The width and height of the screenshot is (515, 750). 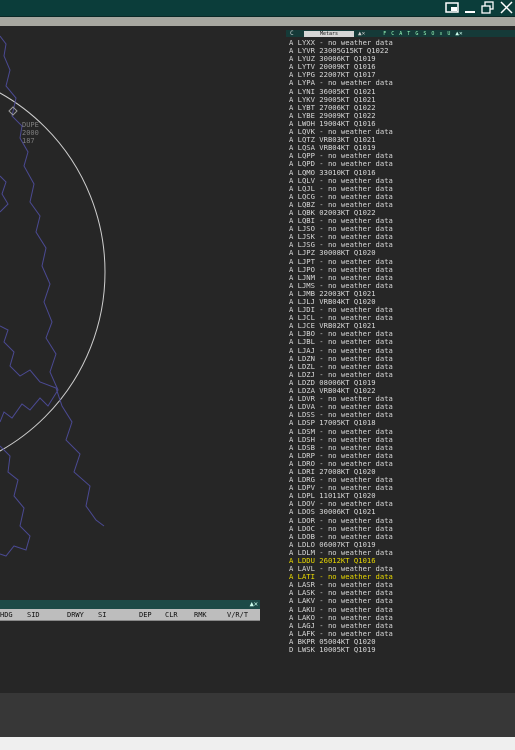 I want to click on metars-panel-header: C Metars ▲✕ F C A T G S O ¤ U ▲✕, so click(x=400, y=33).